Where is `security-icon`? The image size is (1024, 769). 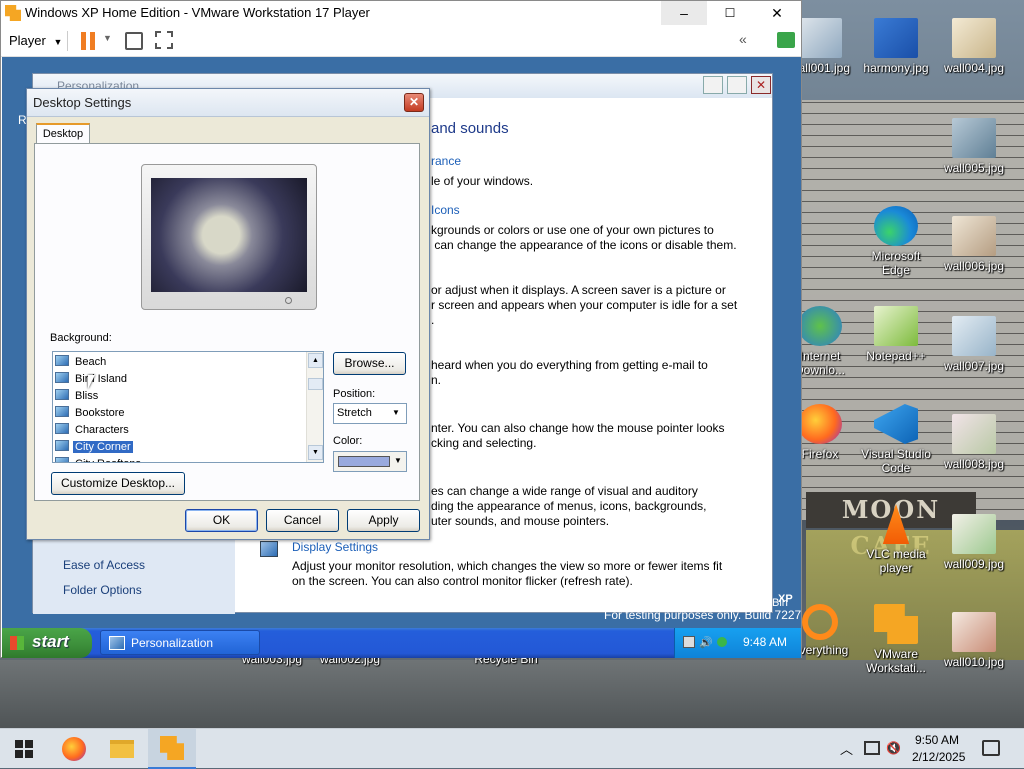
security-icon is located at coordinates (722, 642).